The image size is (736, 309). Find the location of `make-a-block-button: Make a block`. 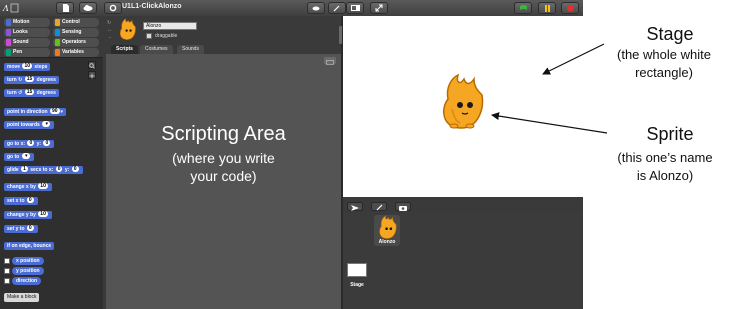

make-a-block-button: Make a block is located at coordinates (22, 297).